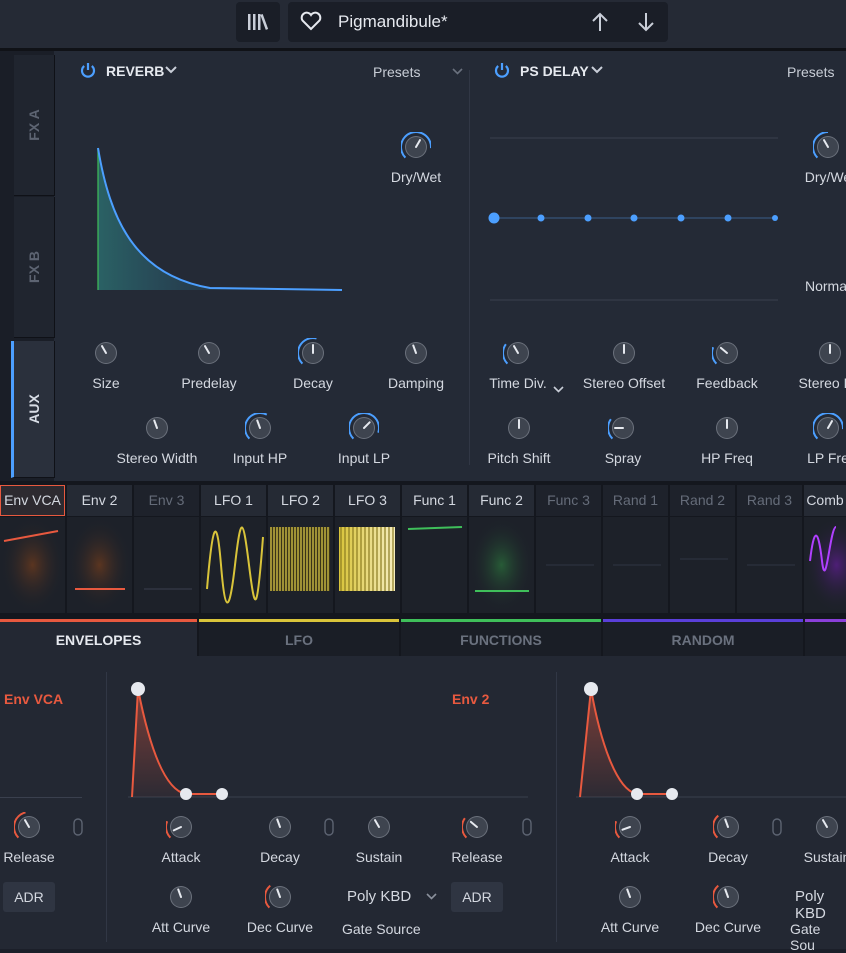  Describe the element at coordinates (416, 383) in the screenshot. I see `damping-label: Damping` at that location.